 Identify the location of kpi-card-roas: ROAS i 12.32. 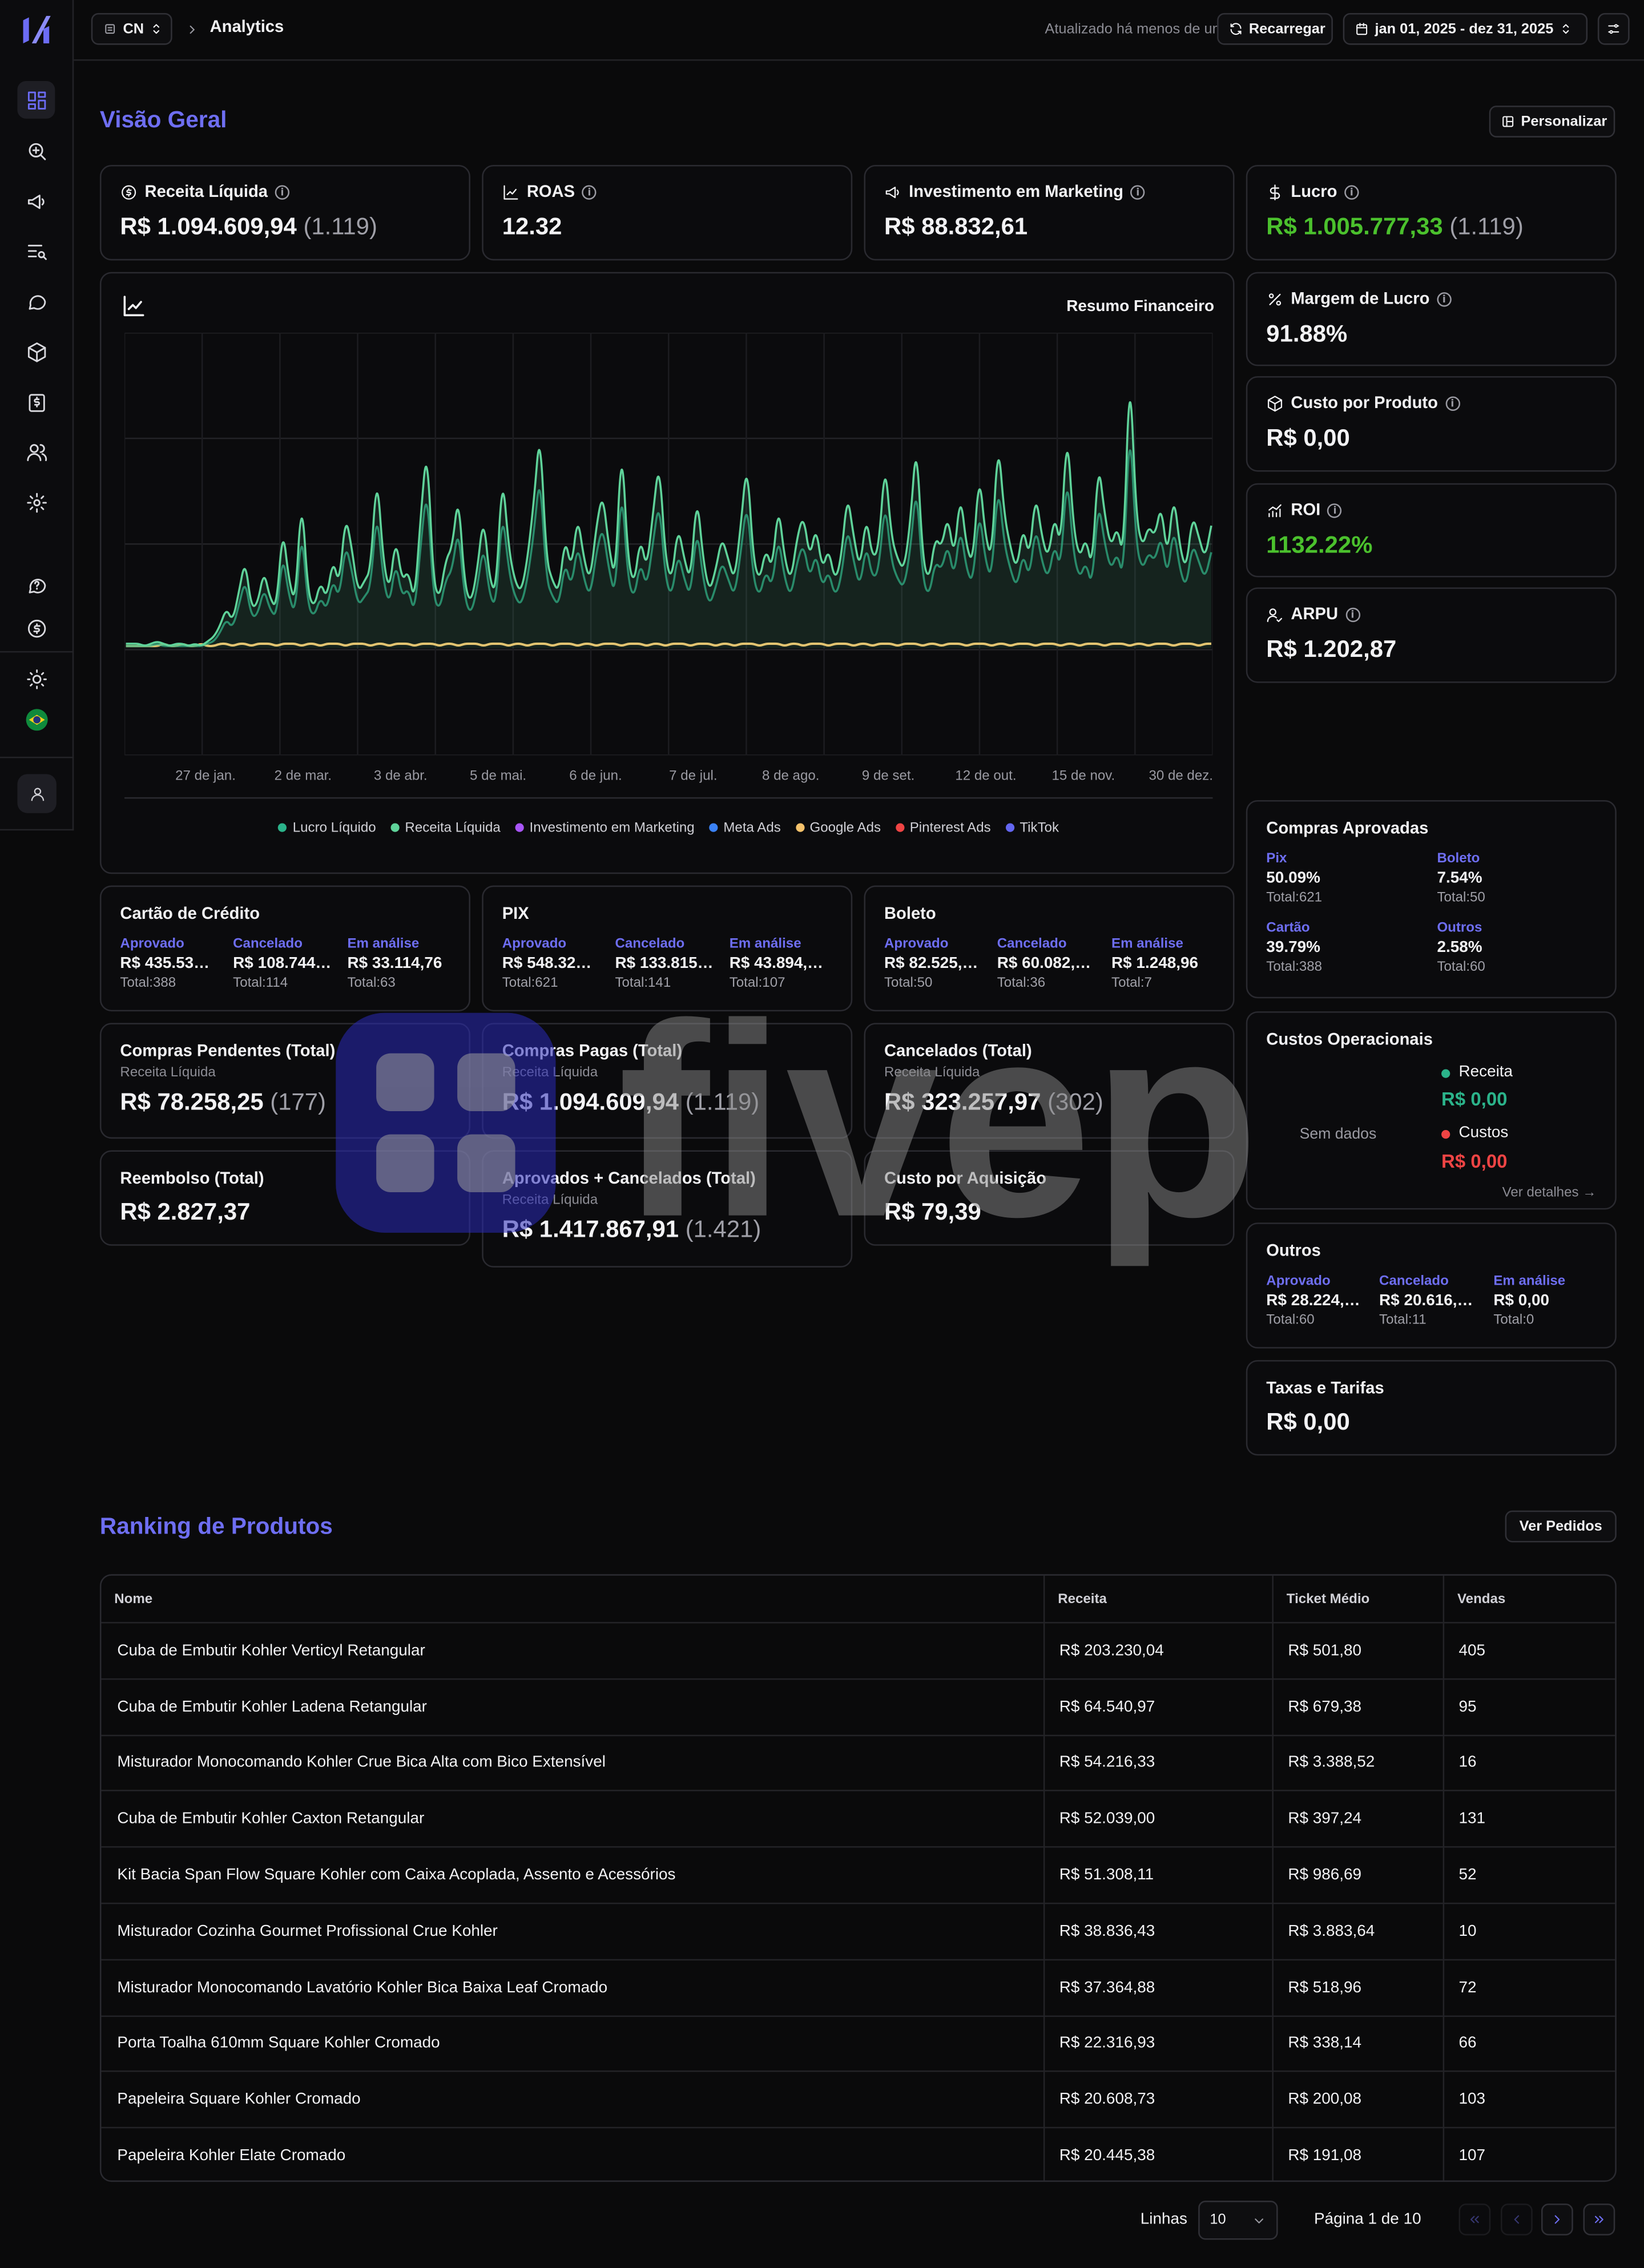
(667, 213).